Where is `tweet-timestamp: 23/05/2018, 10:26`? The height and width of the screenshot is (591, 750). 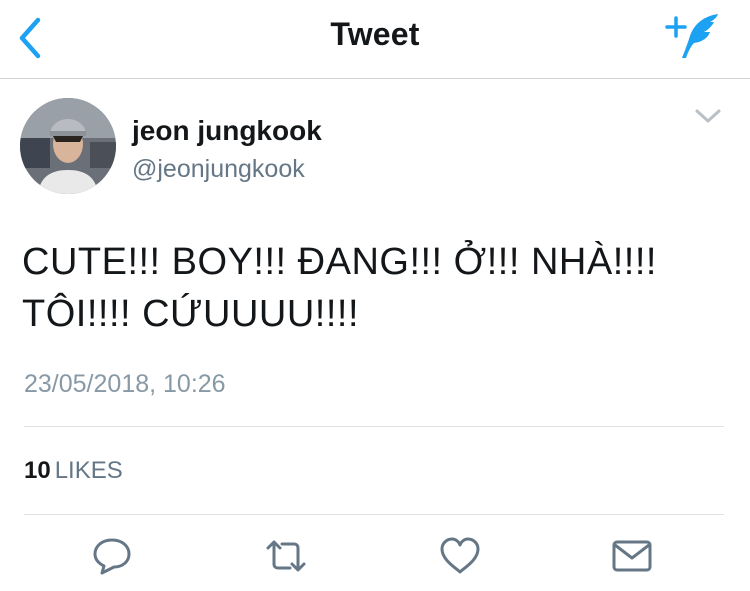 tweet-timestamp: 23/05/2018, 10:26 is located at coordinates (125, 384).